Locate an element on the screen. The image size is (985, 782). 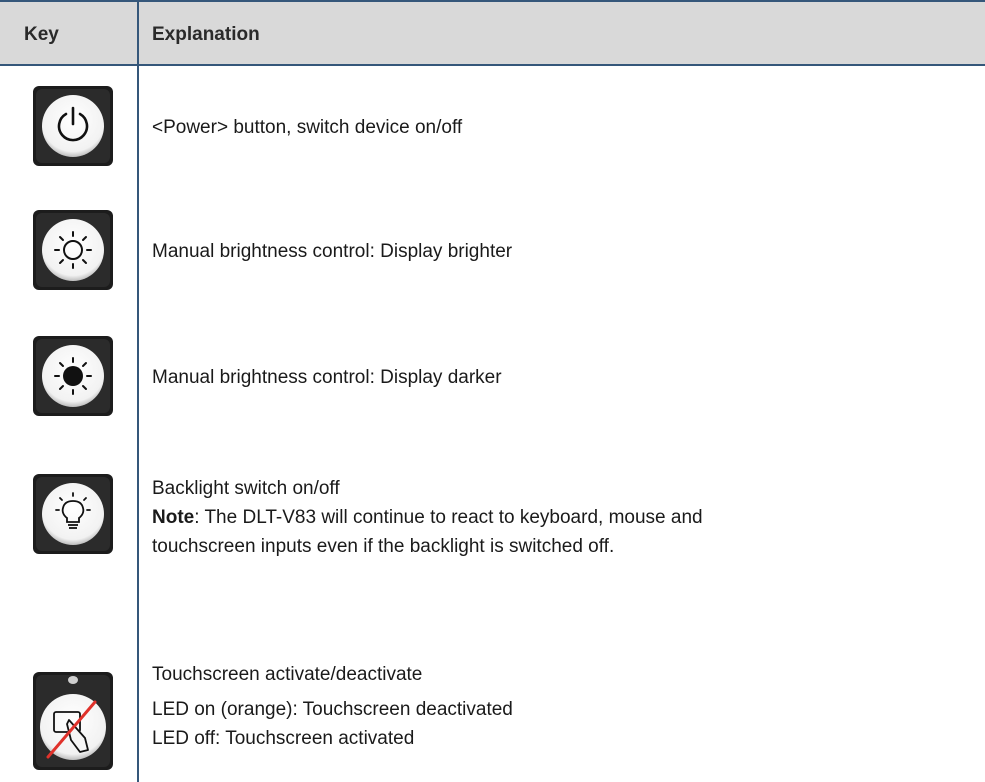
row-backlight-line: Backlight switch on/off is located at coordinates (246, 488).